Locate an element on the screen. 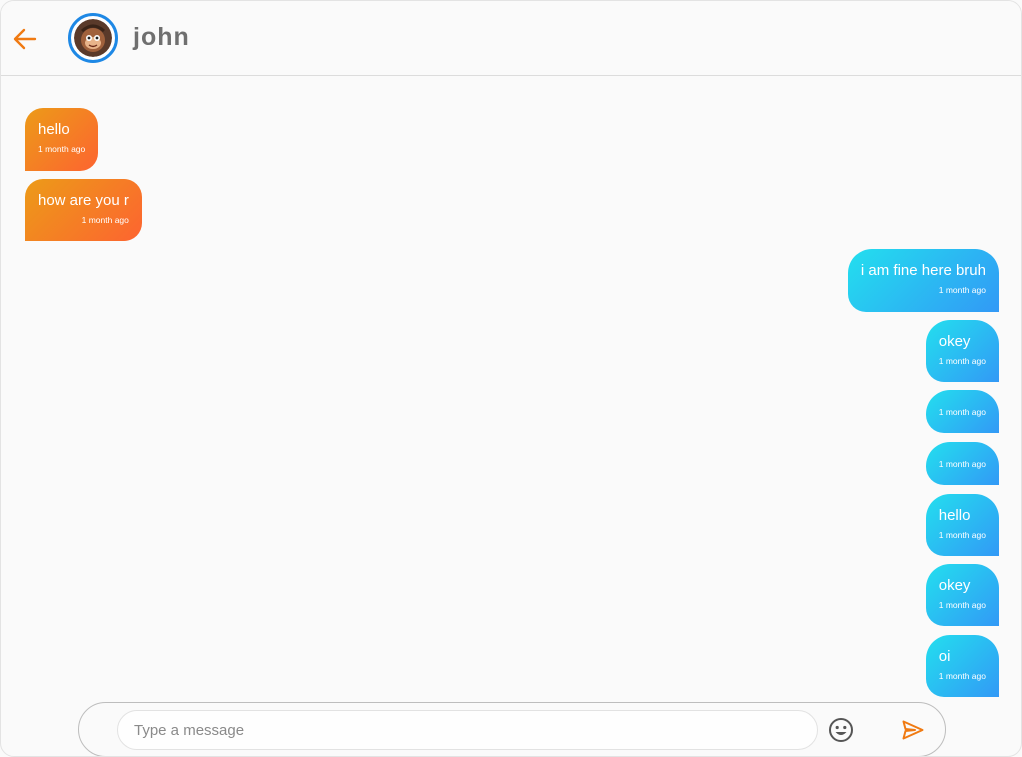 The height and width of the screenshot is (757, 1022). message-bubble-sent: oi 1 month ago is located at coordinates (962, 666).